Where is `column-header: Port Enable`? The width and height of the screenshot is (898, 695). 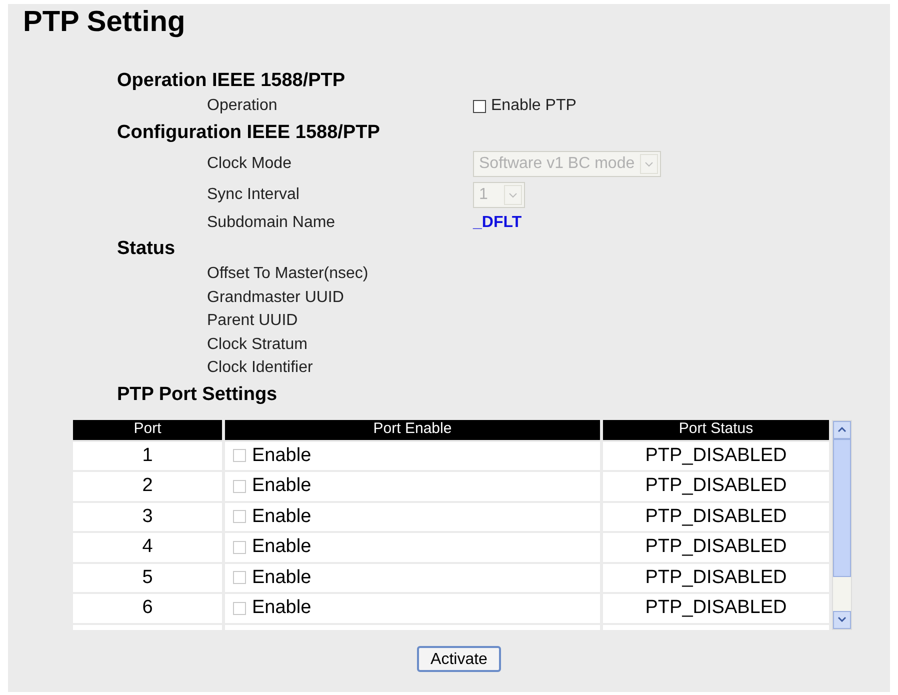 column-header: Port Enable is located at coordinates (412, 430).